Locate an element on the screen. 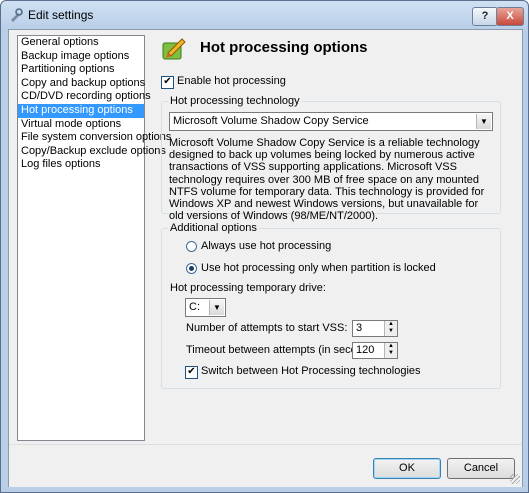 The width and height of the screenshot is (529, 493). dialog-footer is located at coordinates (265, 465).